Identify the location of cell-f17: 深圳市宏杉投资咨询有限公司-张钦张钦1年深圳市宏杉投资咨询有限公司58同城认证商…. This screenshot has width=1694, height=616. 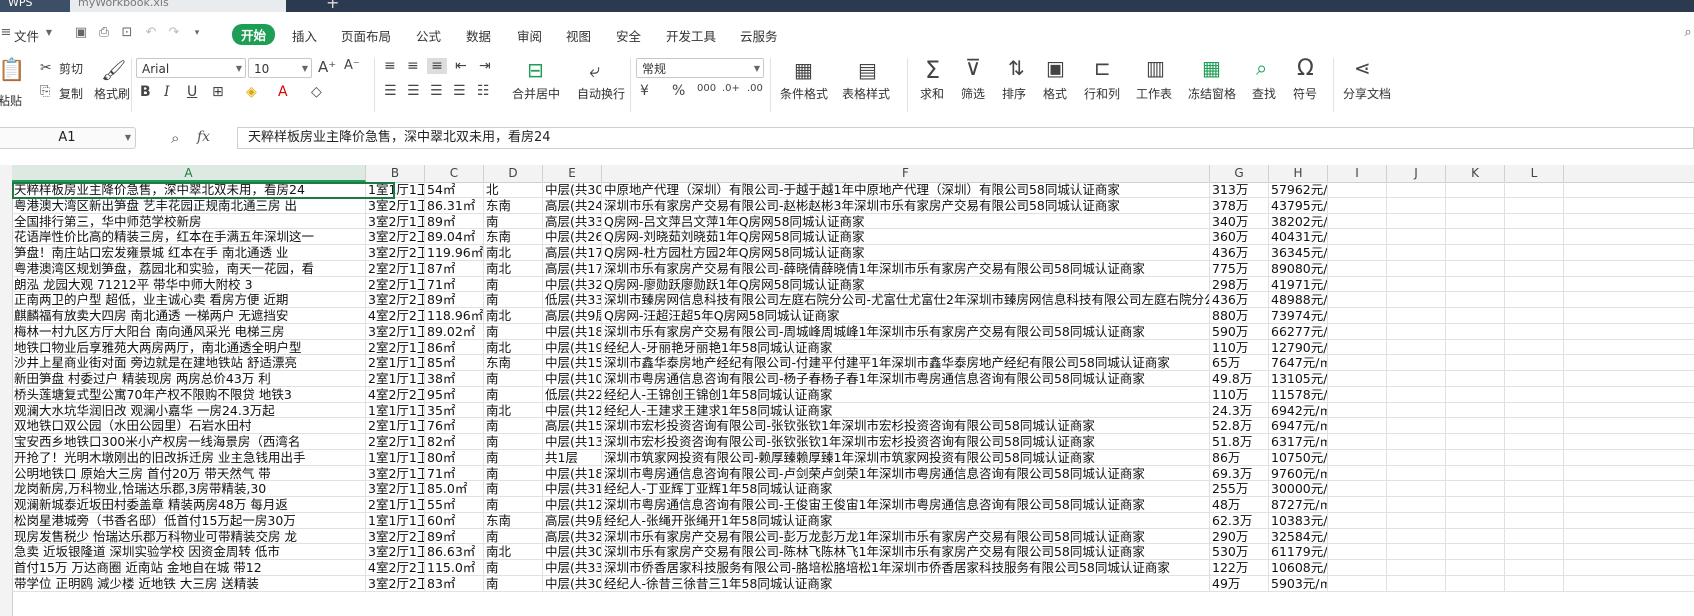
(906, 442).